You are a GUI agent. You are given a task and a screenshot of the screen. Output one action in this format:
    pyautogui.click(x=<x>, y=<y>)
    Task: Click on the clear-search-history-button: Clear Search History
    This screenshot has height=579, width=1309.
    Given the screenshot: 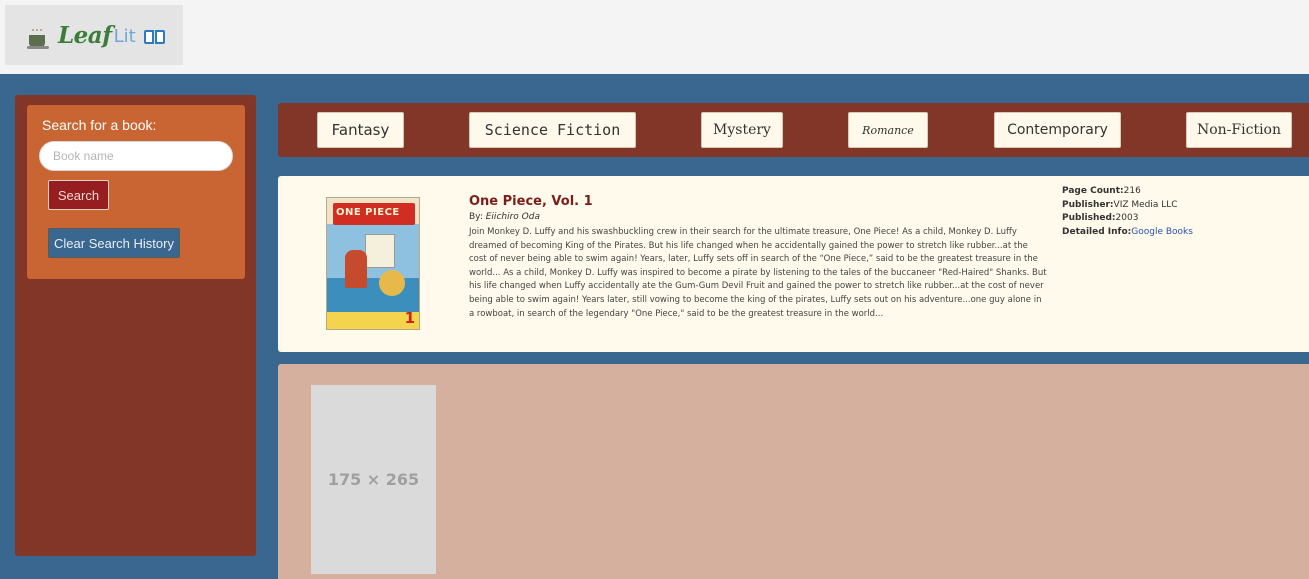 What is the action you would take?
    pyautogui.click(x=114, y=243)
    